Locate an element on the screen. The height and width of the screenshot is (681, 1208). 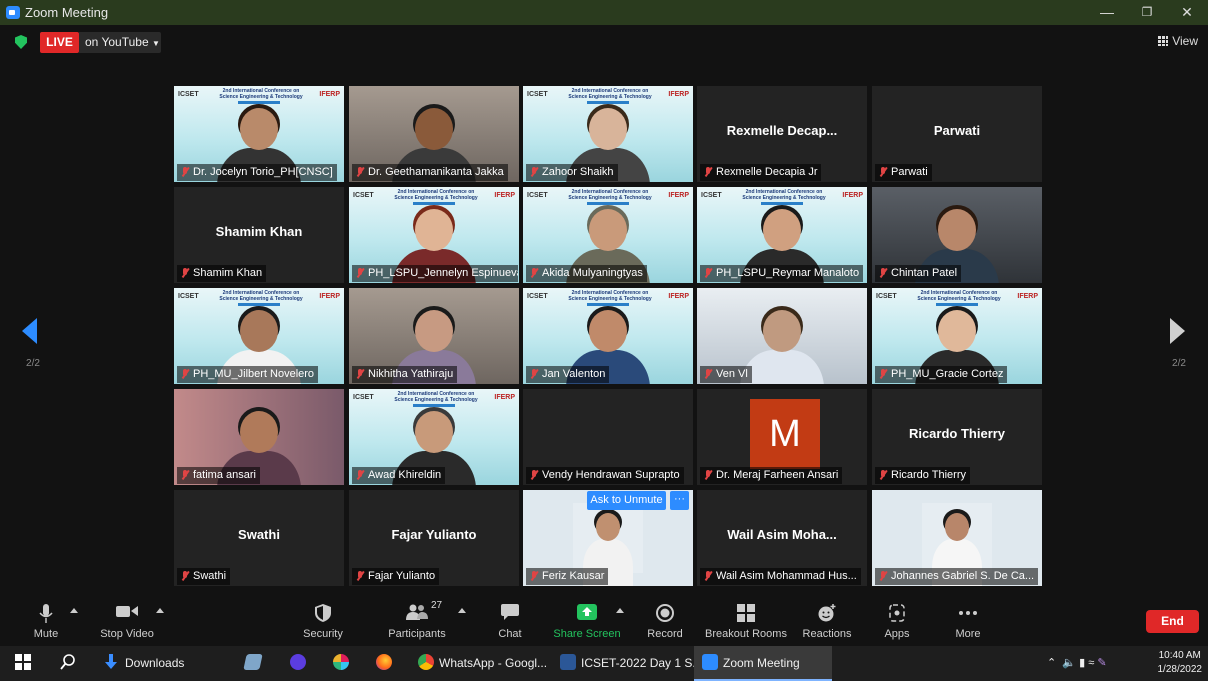
participants-button: 27 Participants is located at coordinates (417, 622).